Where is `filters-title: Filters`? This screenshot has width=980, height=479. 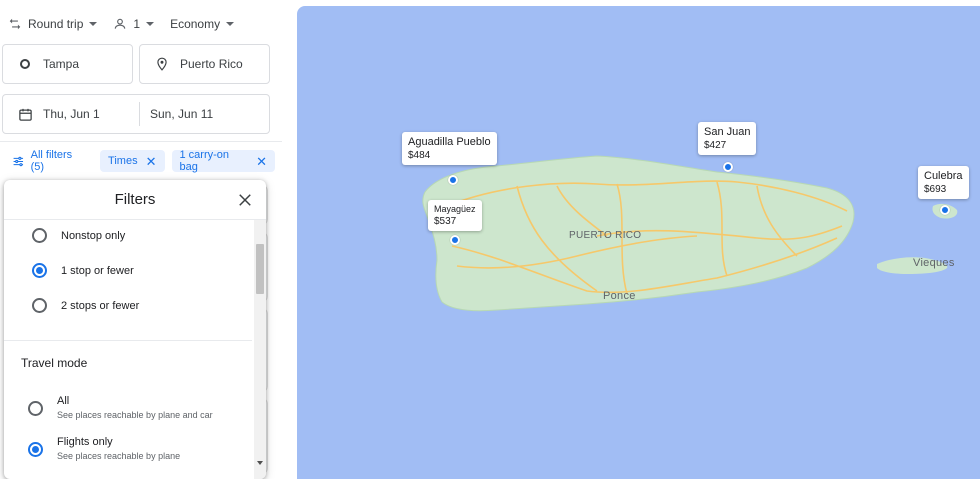 filters-title: Filters is located at coordinates (135, 199).